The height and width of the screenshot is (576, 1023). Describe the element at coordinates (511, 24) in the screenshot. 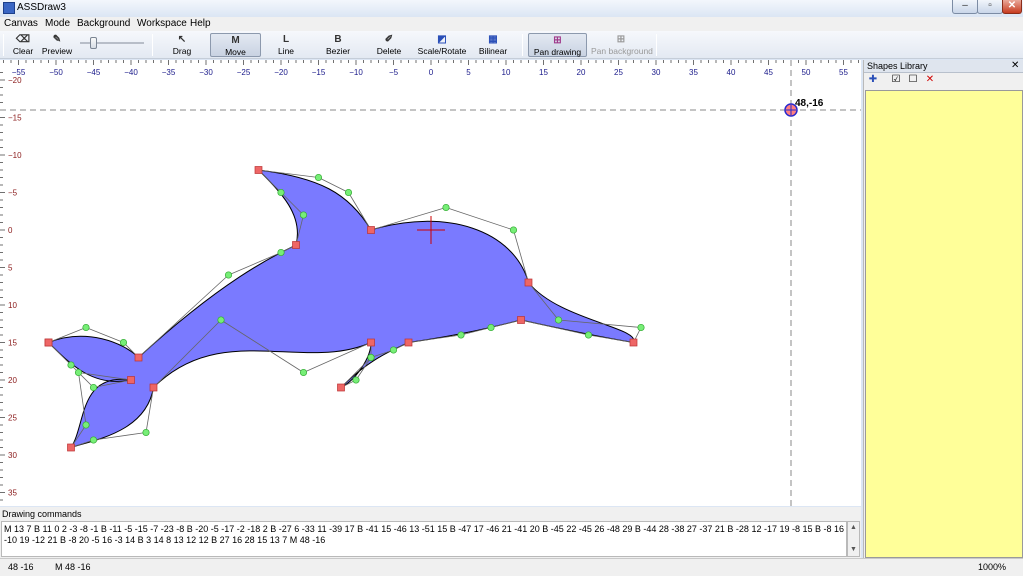

I see `menu-bar: Canvas Mode Background Workspace Help` at that location.